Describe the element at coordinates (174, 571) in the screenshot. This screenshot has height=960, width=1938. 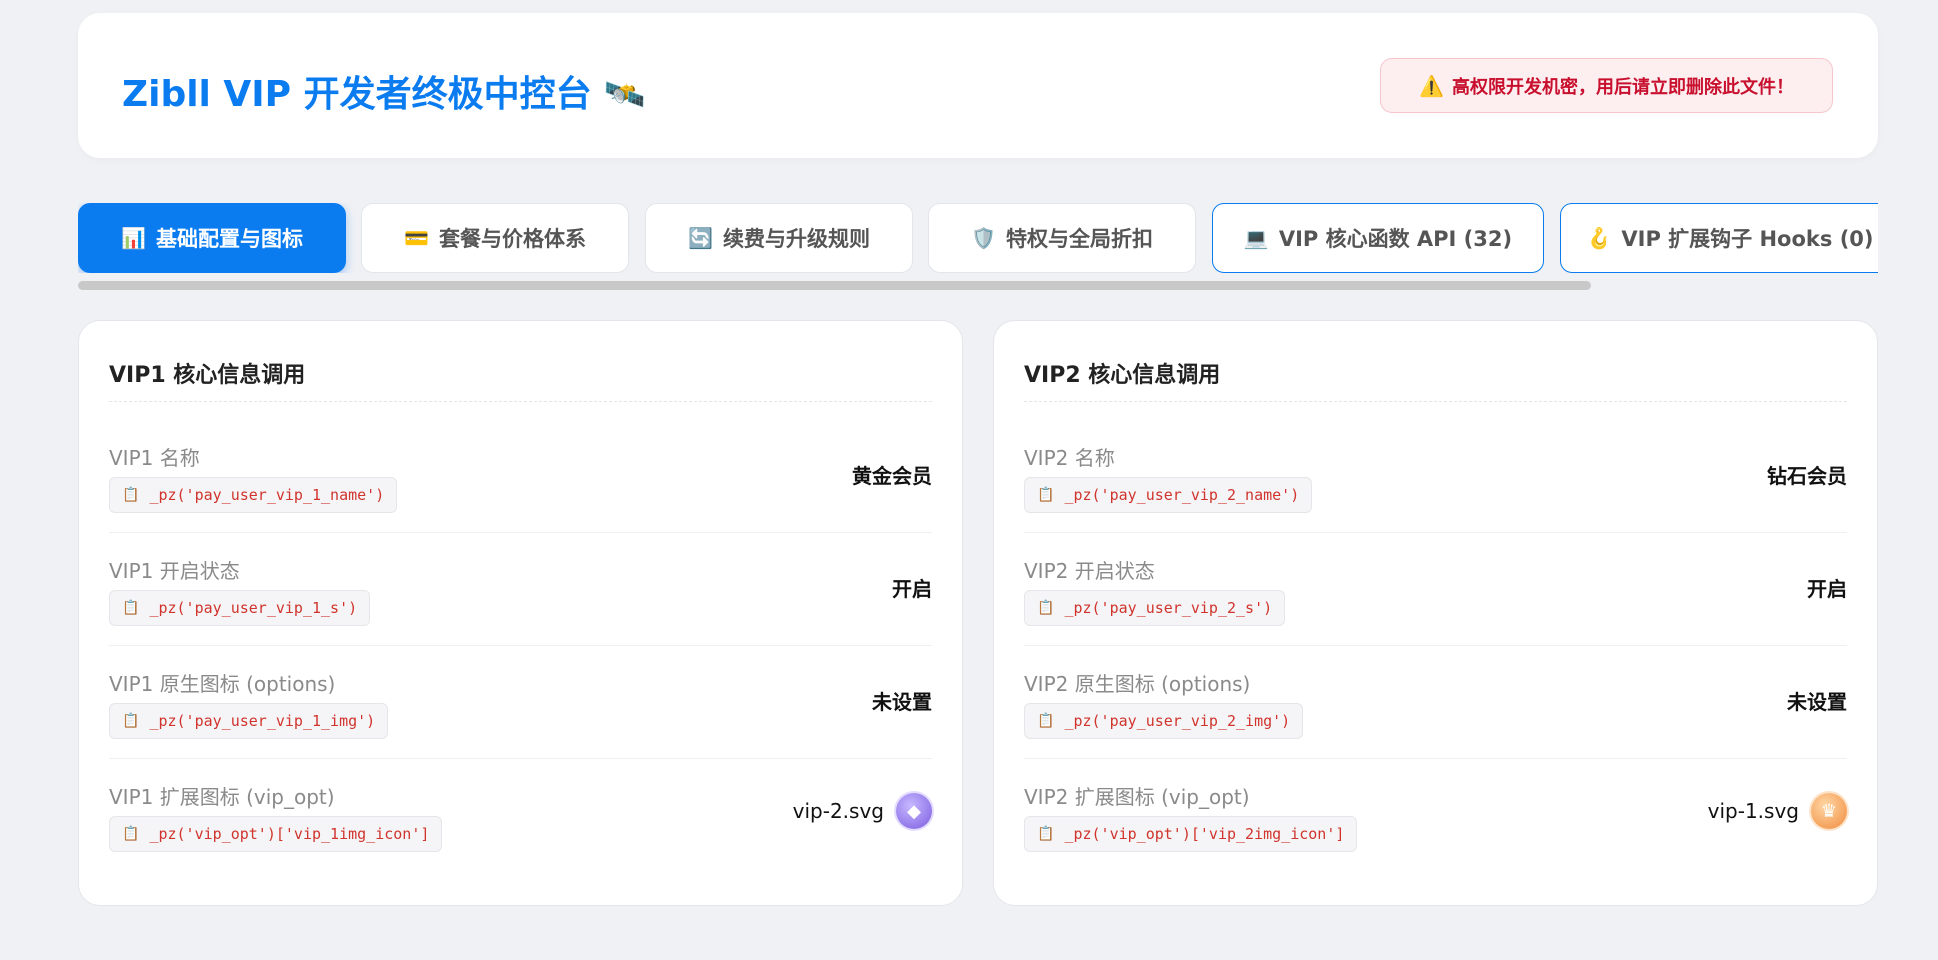
I see `row-label: VIP1 开启状态` at that location.